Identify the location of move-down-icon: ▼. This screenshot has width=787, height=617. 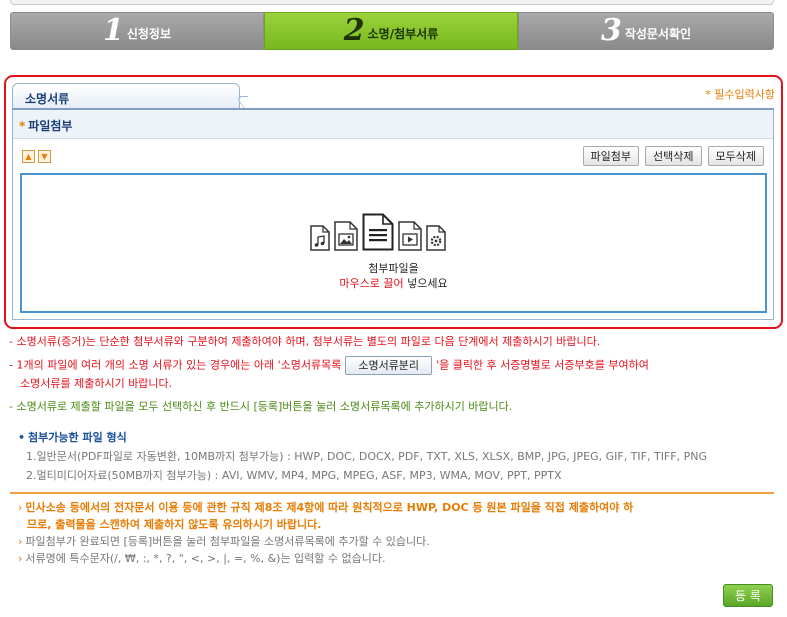
(44, 156).